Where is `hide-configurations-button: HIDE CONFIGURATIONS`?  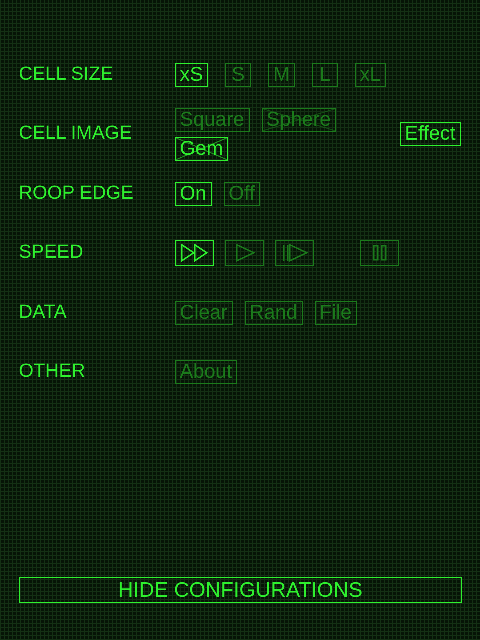
hide-configurations-button: HIDE CONFIGURATIONS is located at coordinates (240, 590).